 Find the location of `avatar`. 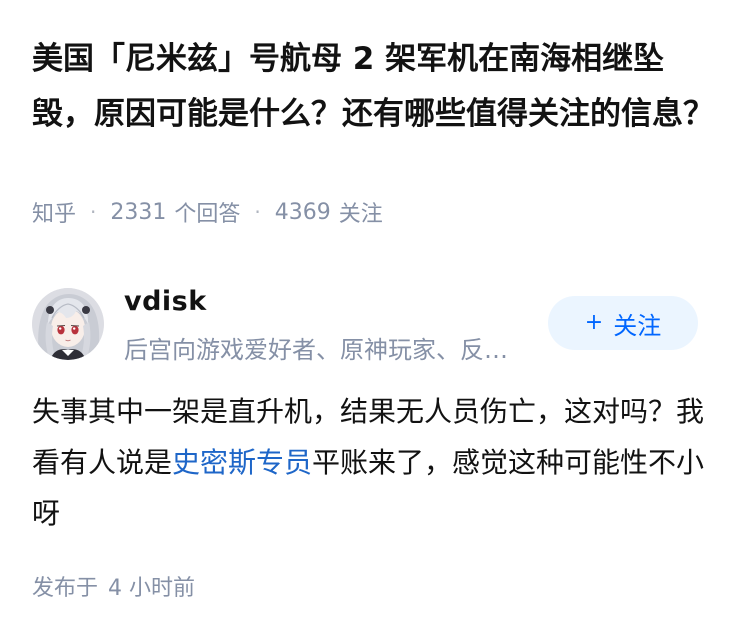

avatar is located at coordinates (68, 324).